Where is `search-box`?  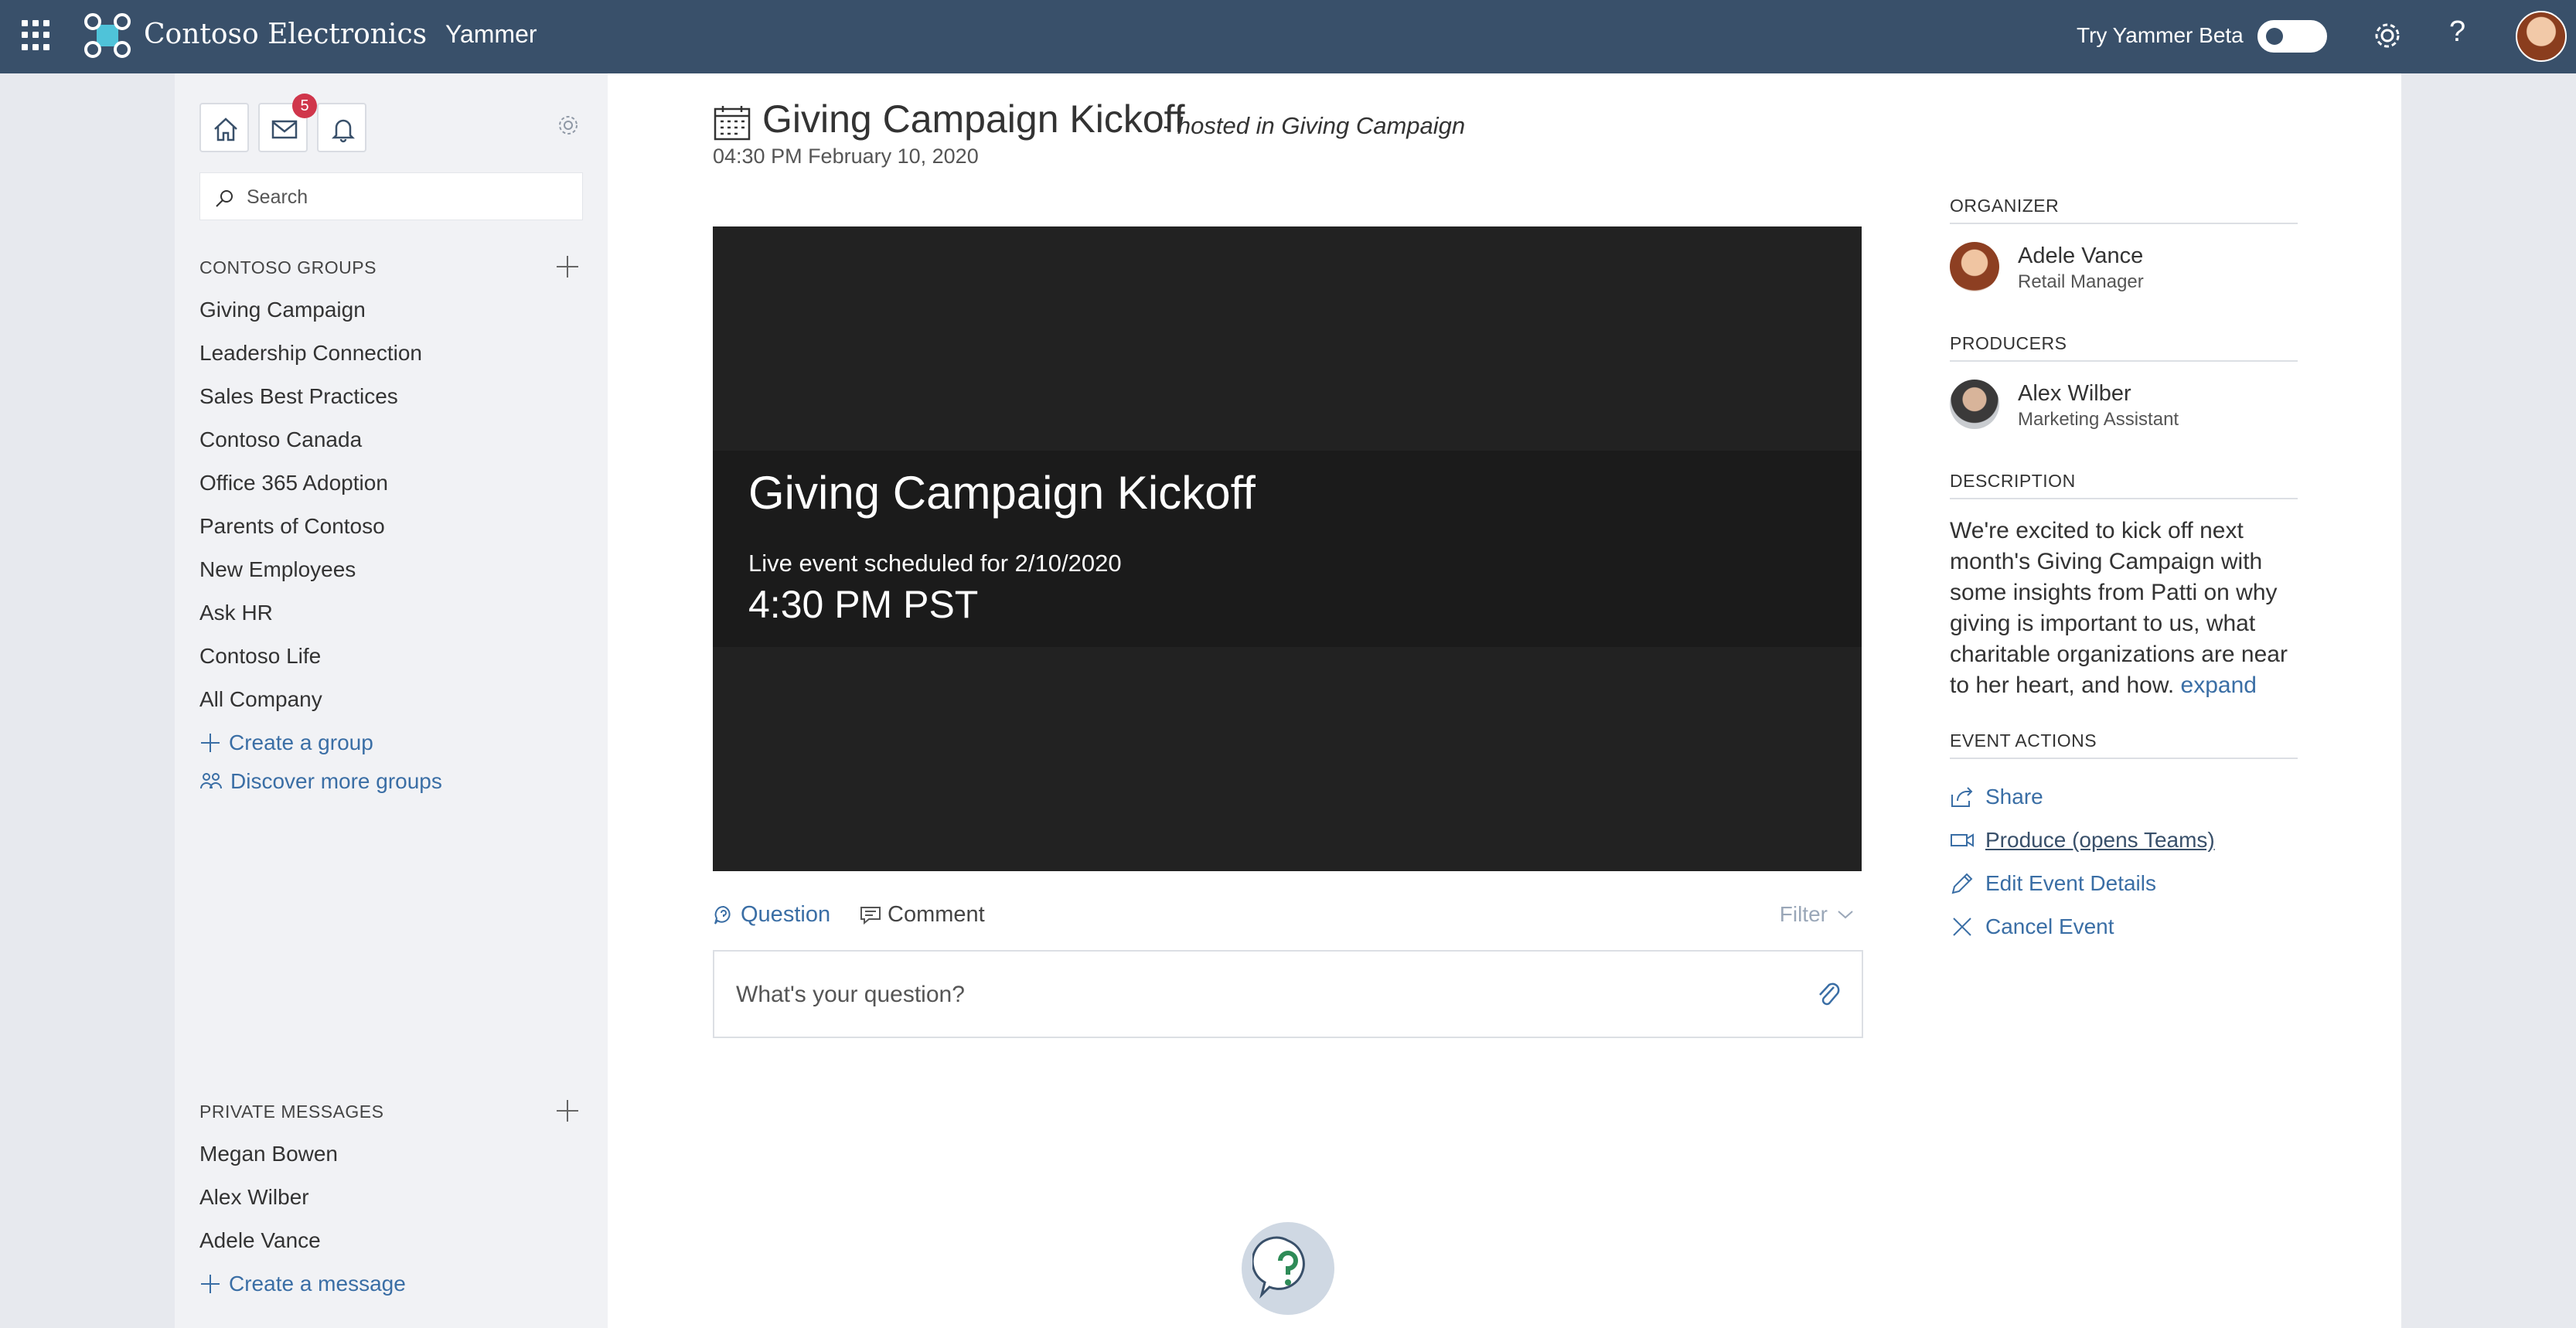 search-box is located at coordinates (391, 196).